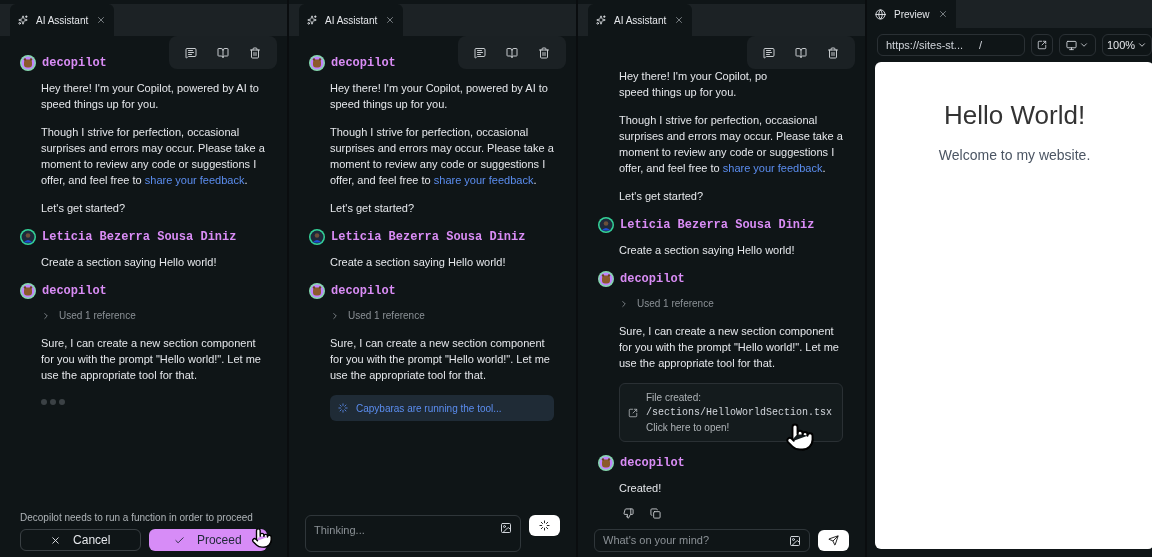 This screenshot has width=1152, height=557. I want to click on thumbs-down-button, so click(628, 513).